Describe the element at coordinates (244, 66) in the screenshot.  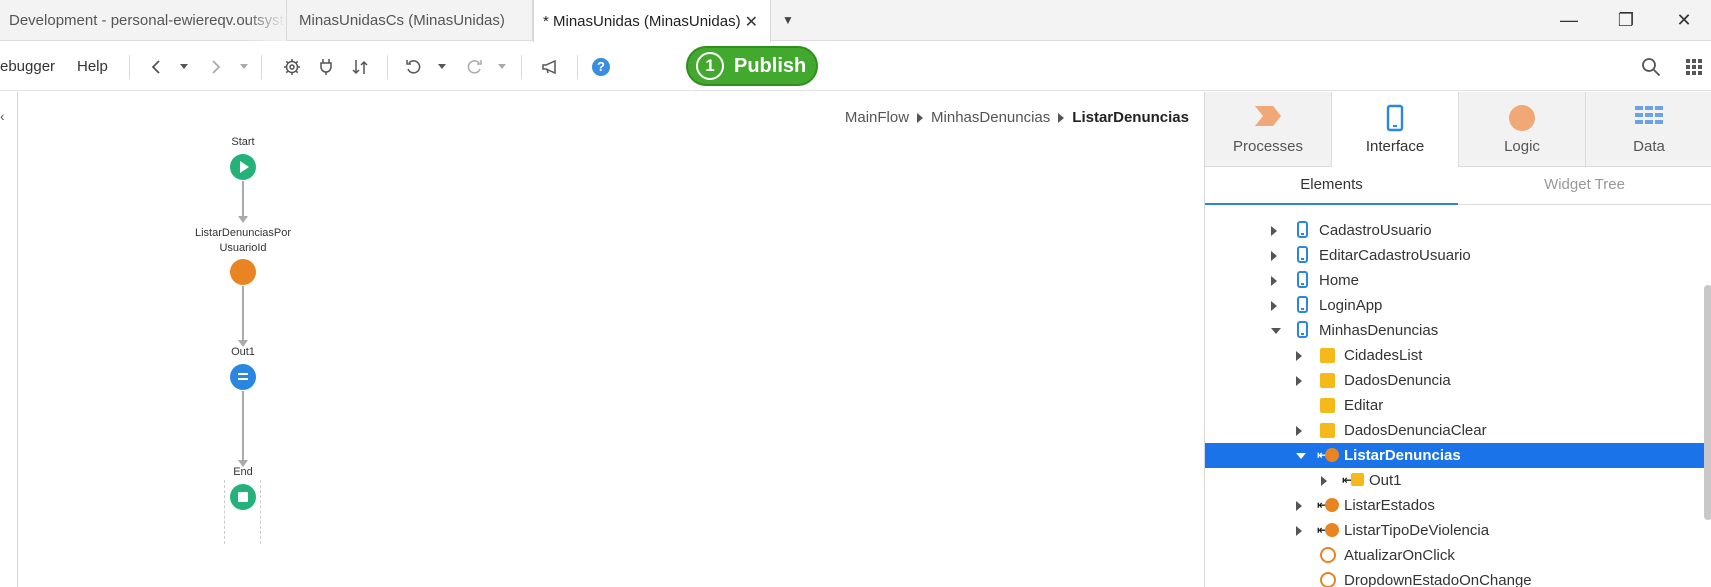
I see `forward-history-caret-icon` at that location.